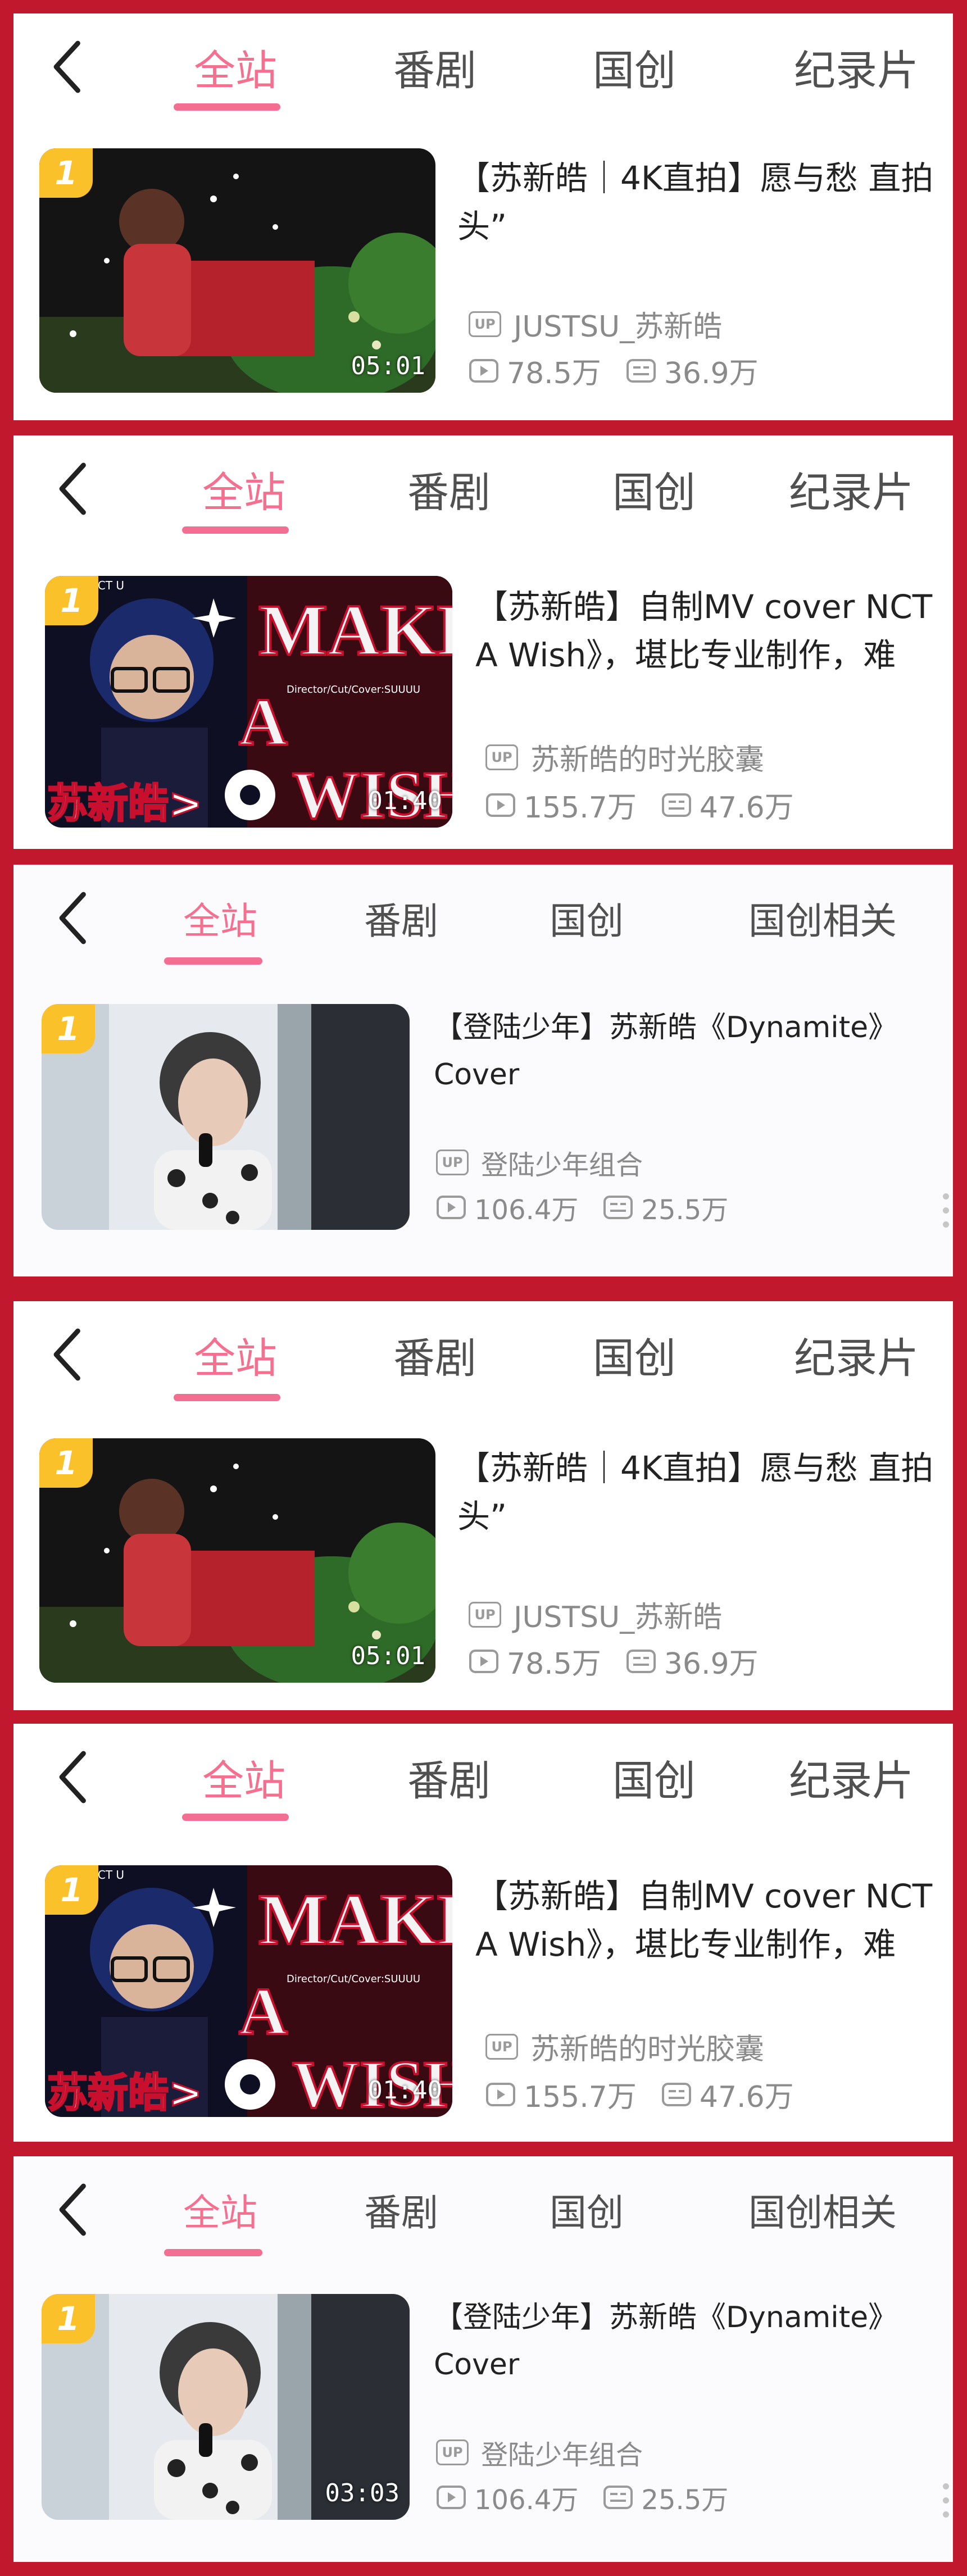 This screenshot has height=2576, width=967. What do you see at coordinates (647, 760) in the screenshot?
I see `uploader-name: 苏新皓的时光胶囊` at bounding box center [647, 760].